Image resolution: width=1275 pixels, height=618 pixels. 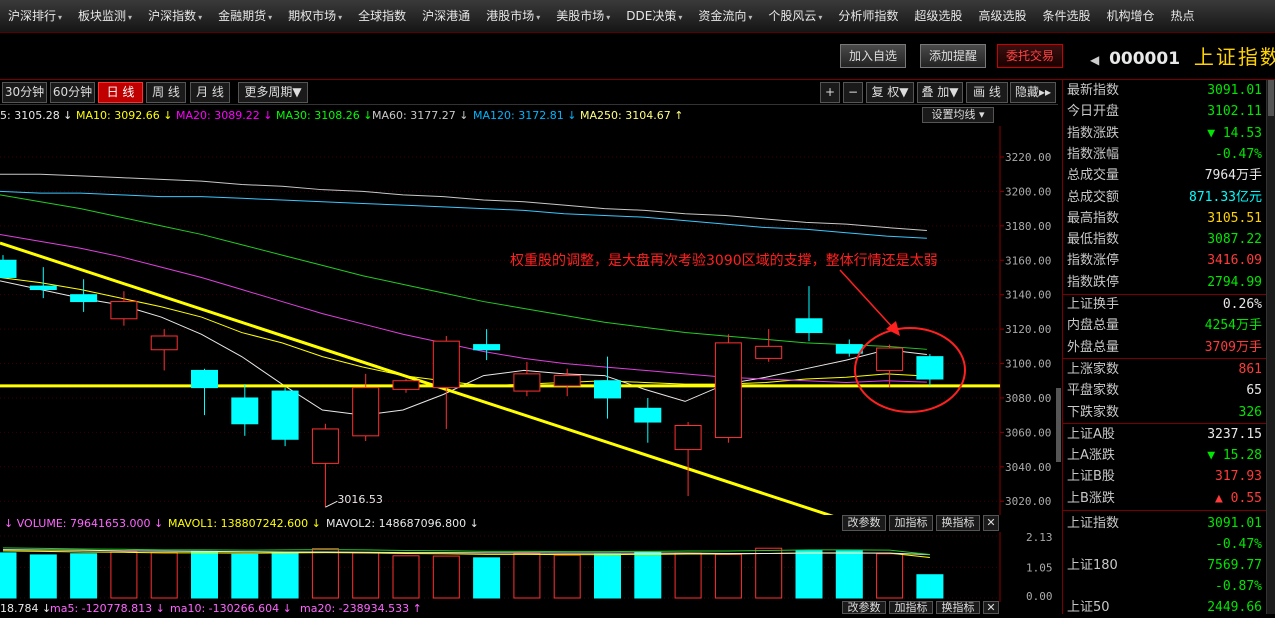 I want to click on nav-item-6: 沪深港通, so click(x=446, y=16).